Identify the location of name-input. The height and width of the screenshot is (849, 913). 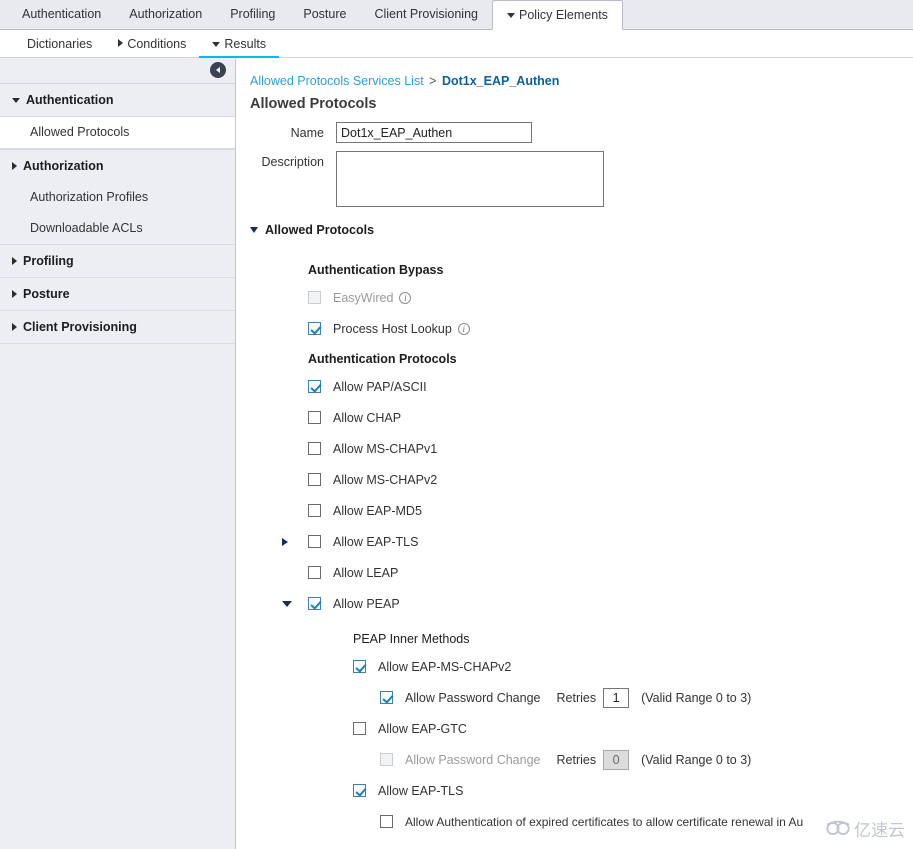
(434, 132).